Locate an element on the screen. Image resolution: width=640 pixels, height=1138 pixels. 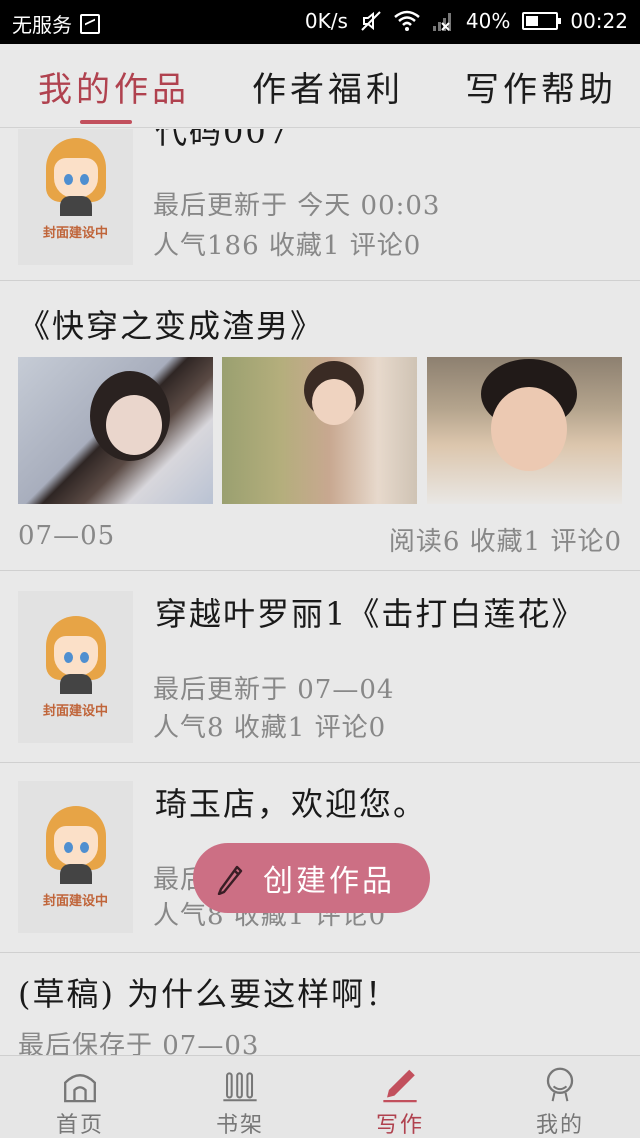
pencil-icon is located at coordinates (230, 880).